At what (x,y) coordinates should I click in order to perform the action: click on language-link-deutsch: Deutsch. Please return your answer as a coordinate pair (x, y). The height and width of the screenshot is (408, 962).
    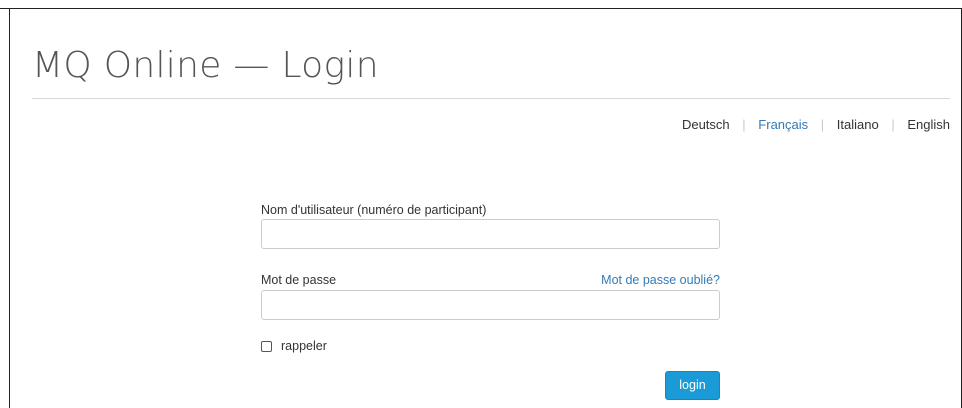
    Looking at the image, I should click on (706, 124).